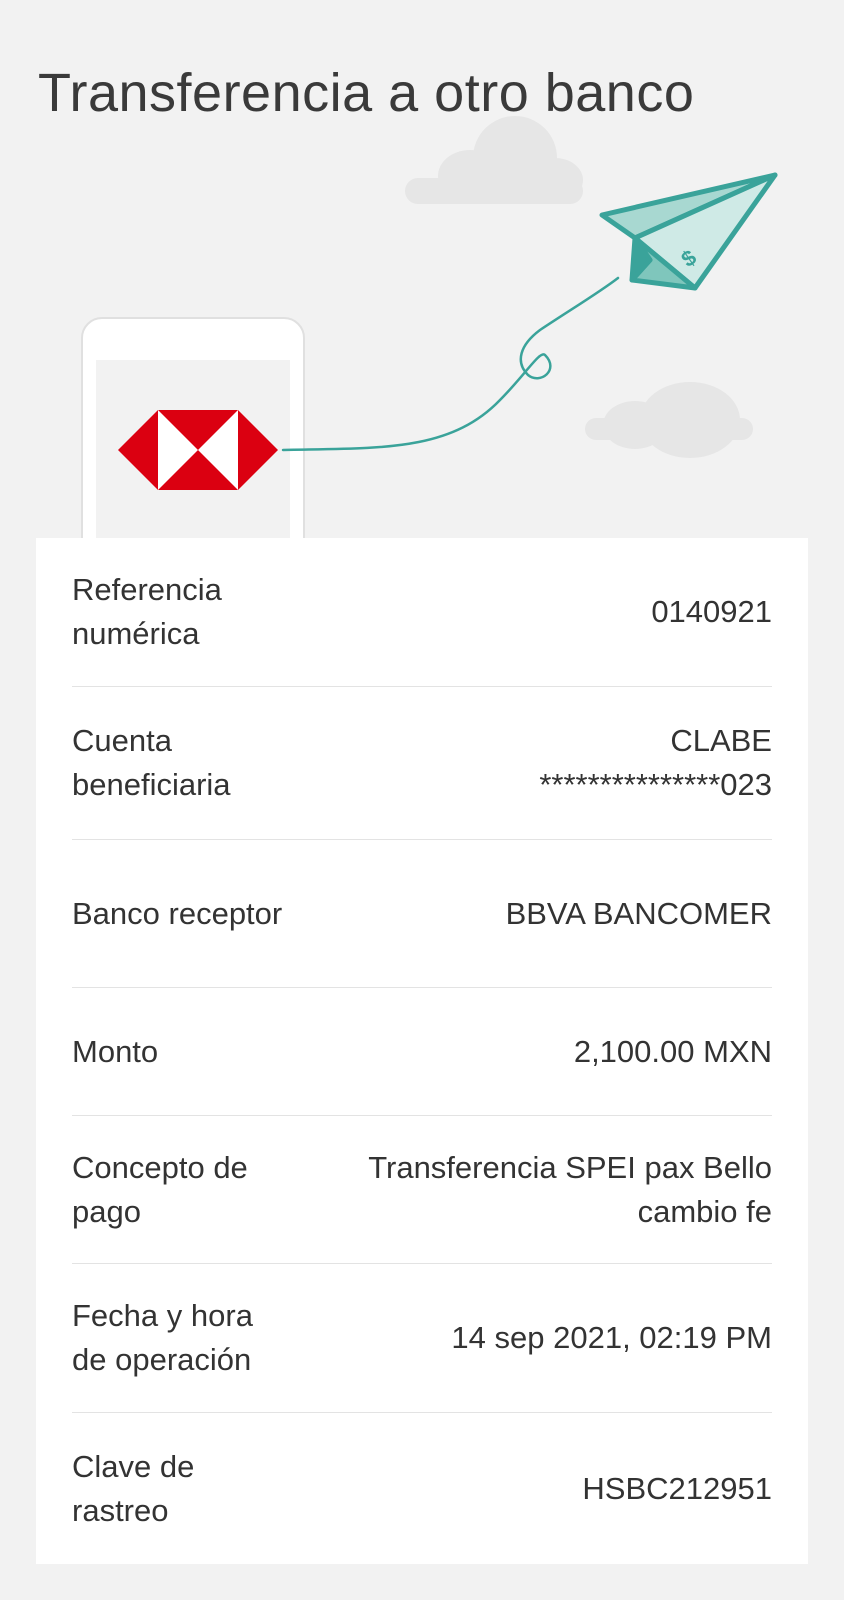 The height and width of the screenshot is (1600, 844). I want to click on account-type: CLABE, so click(721, 740).